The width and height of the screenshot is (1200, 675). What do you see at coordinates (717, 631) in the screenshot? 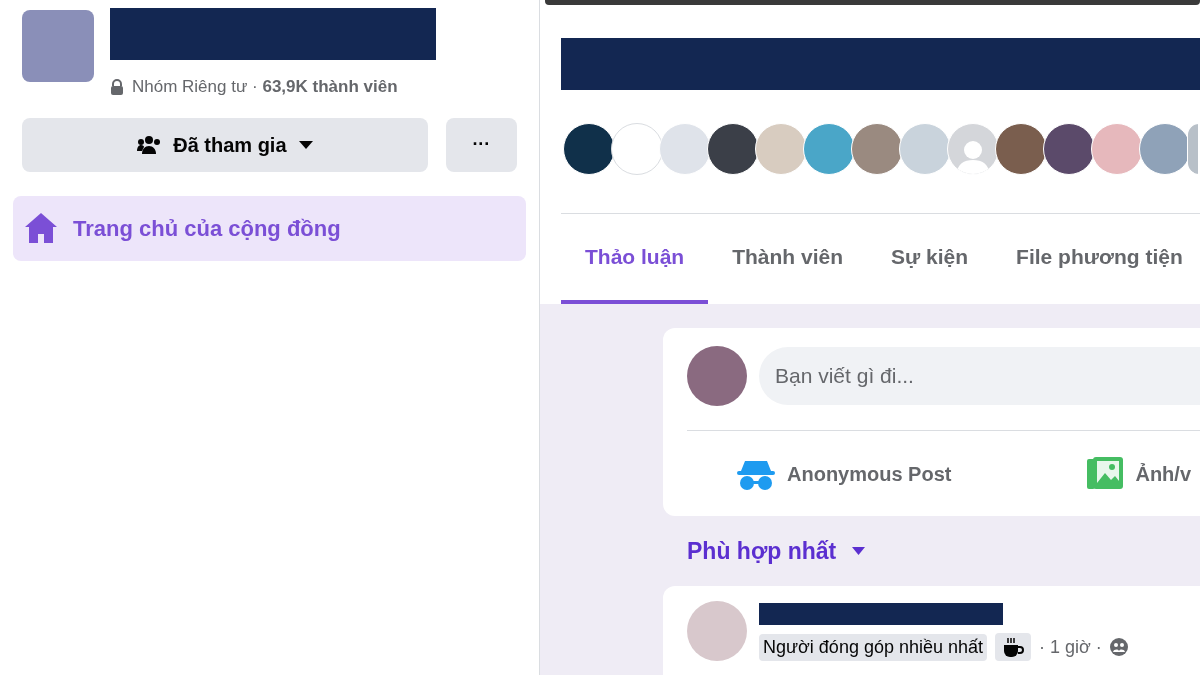
I see `author-avatar` at bounding box center [717, 631].